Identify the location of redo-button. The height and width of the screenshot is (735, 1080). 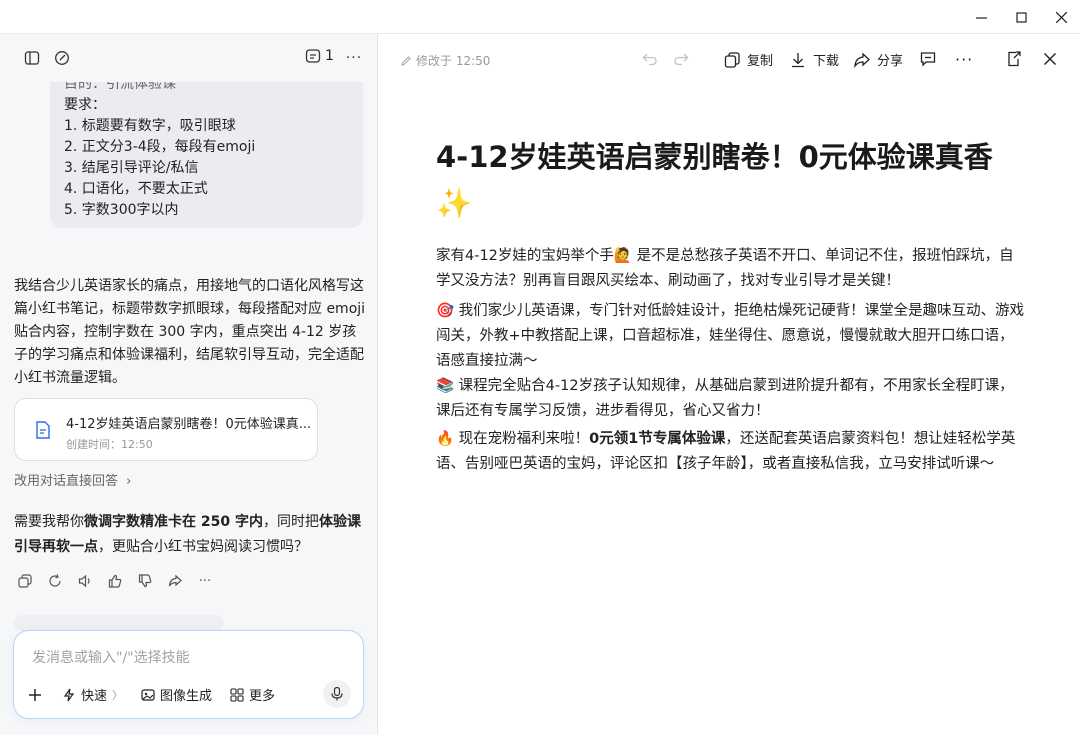
(681, 59).